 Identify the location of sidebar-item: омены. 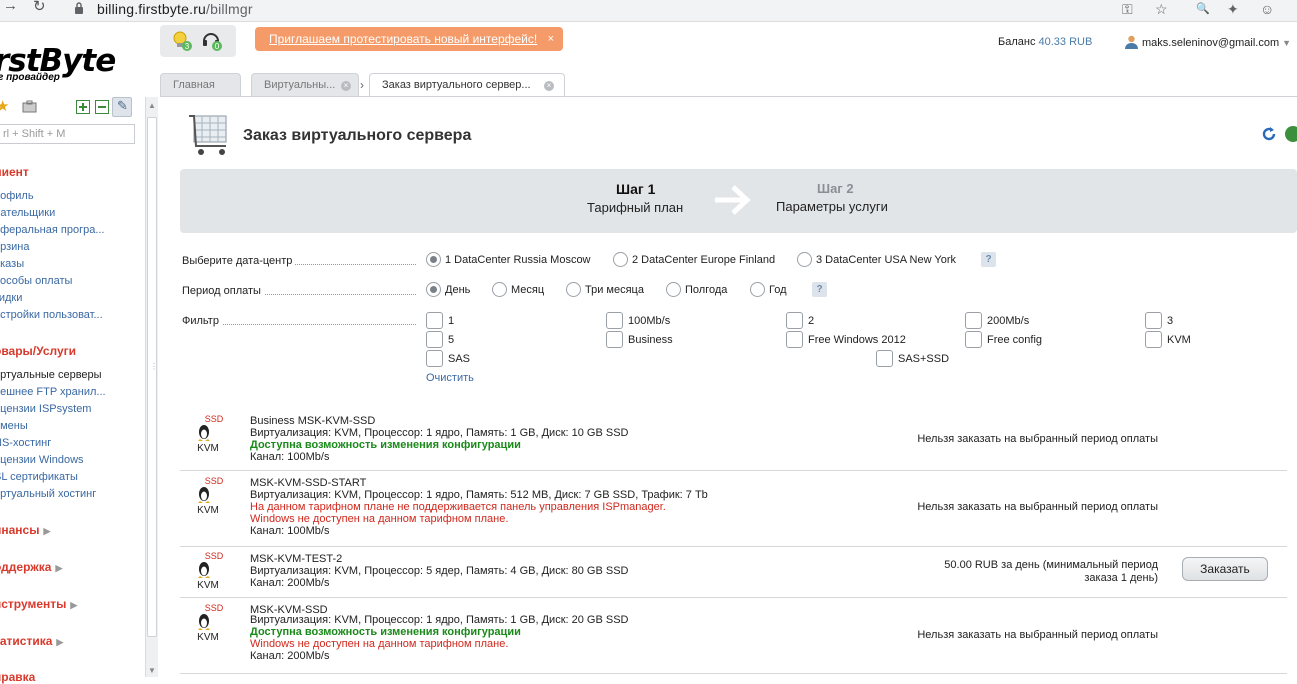
(14, 426).